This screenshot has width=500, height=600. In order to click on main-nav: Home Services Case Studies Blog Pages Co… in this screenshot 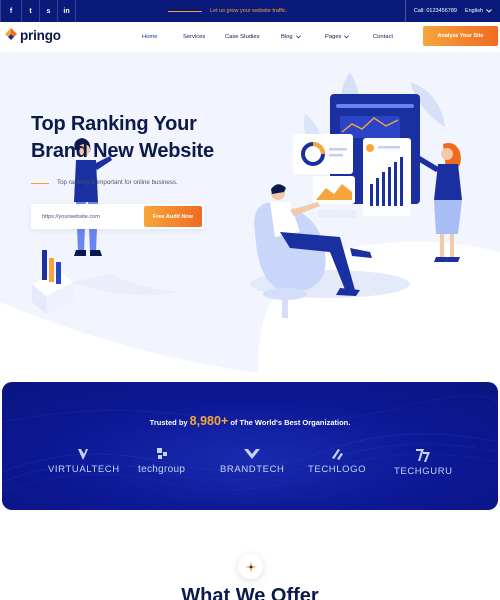, I will do `click(277, 37)`.